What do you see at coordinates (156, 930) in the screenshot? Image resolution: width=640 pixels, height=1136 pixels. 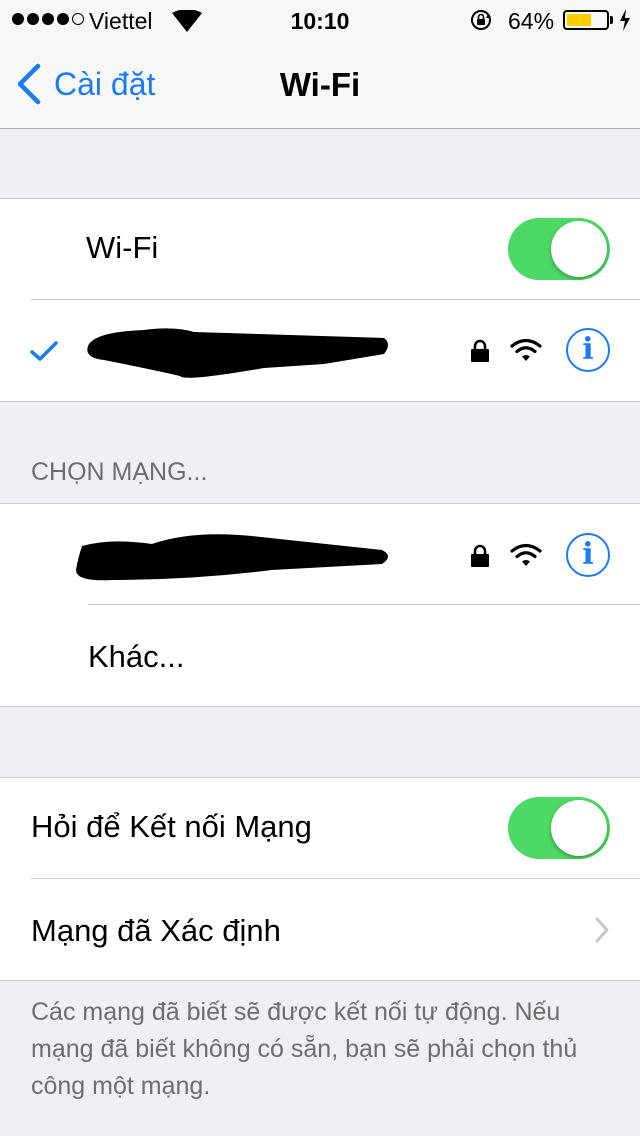 I see `known-networks-label: Mạng đã Xác định` at bounding box center [156, 930].